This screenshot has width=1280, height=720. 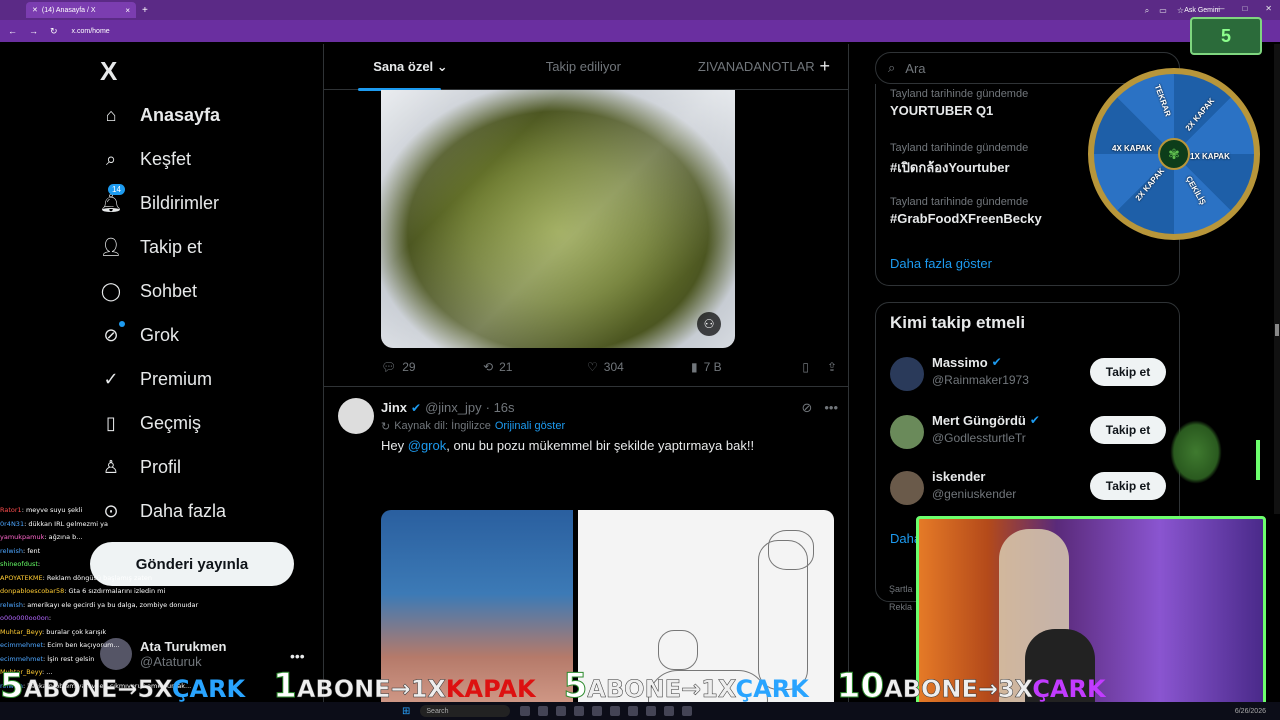 What do you see at coordinates (409, 367) in the screenshot?
I see `reply-count: 29` at bounding box center [409, 367].